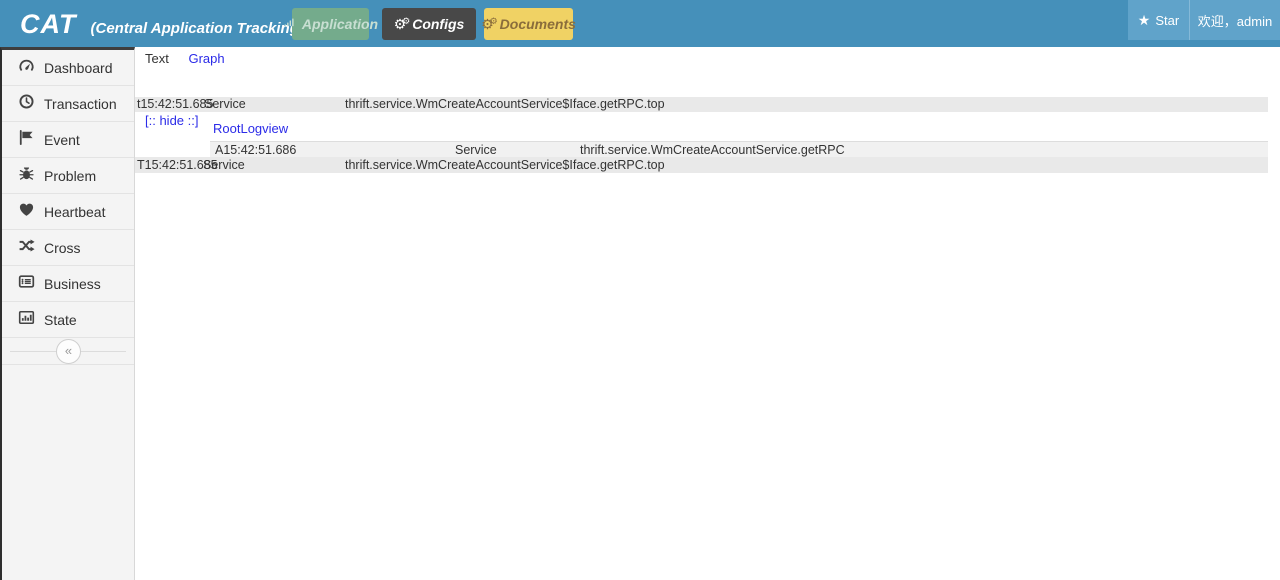  What do you see at coordinates (80, 103) in the screenshot?
I see `sidebar-item-label: Transaction` at bounding box center [80, 103].